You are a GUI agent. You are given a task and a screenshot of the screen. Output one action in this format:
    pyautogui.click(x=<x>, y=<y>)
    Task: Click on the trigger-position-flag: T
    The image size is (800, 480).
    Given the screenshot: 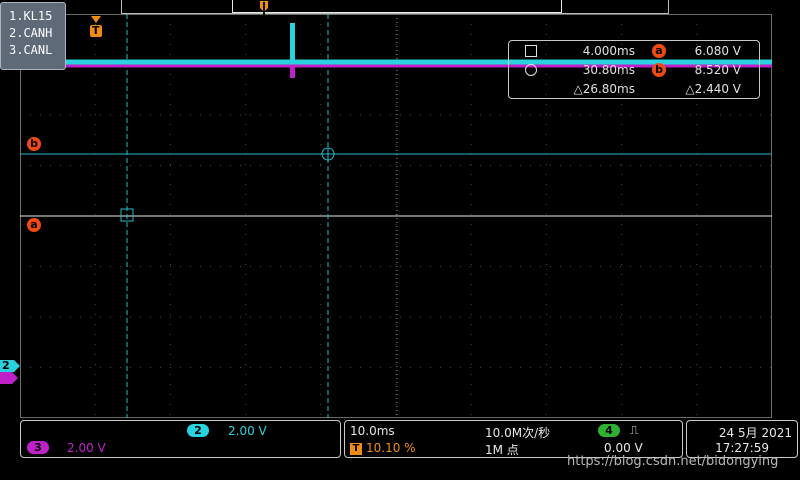 What is the action you would take?
    pyautogui.click(x=356, y=449)
    